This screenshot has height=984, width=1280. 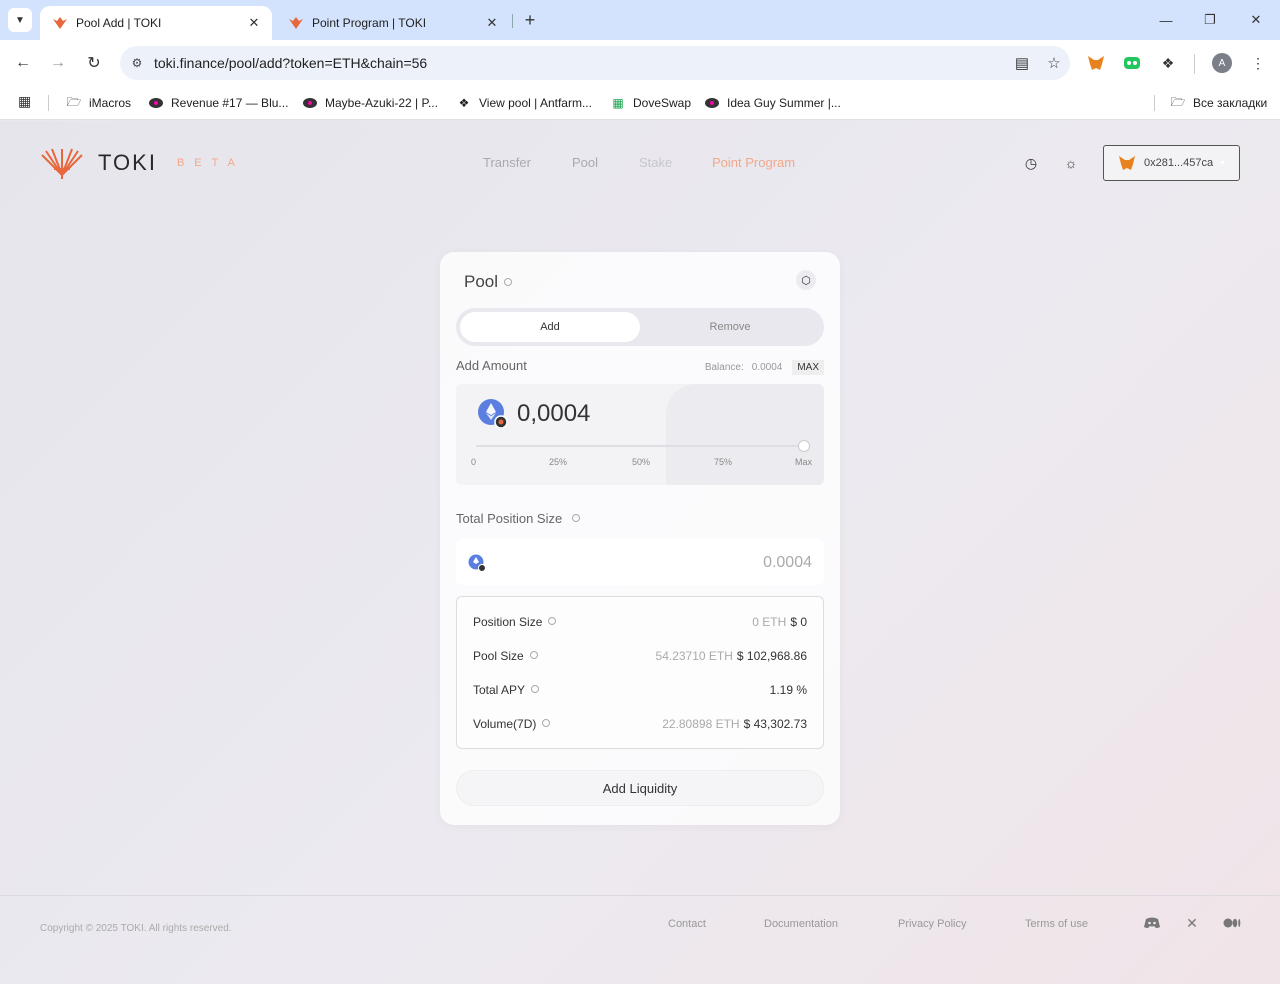 I want to click on slider-tick-25: 25%, so click(x=558, y=462).